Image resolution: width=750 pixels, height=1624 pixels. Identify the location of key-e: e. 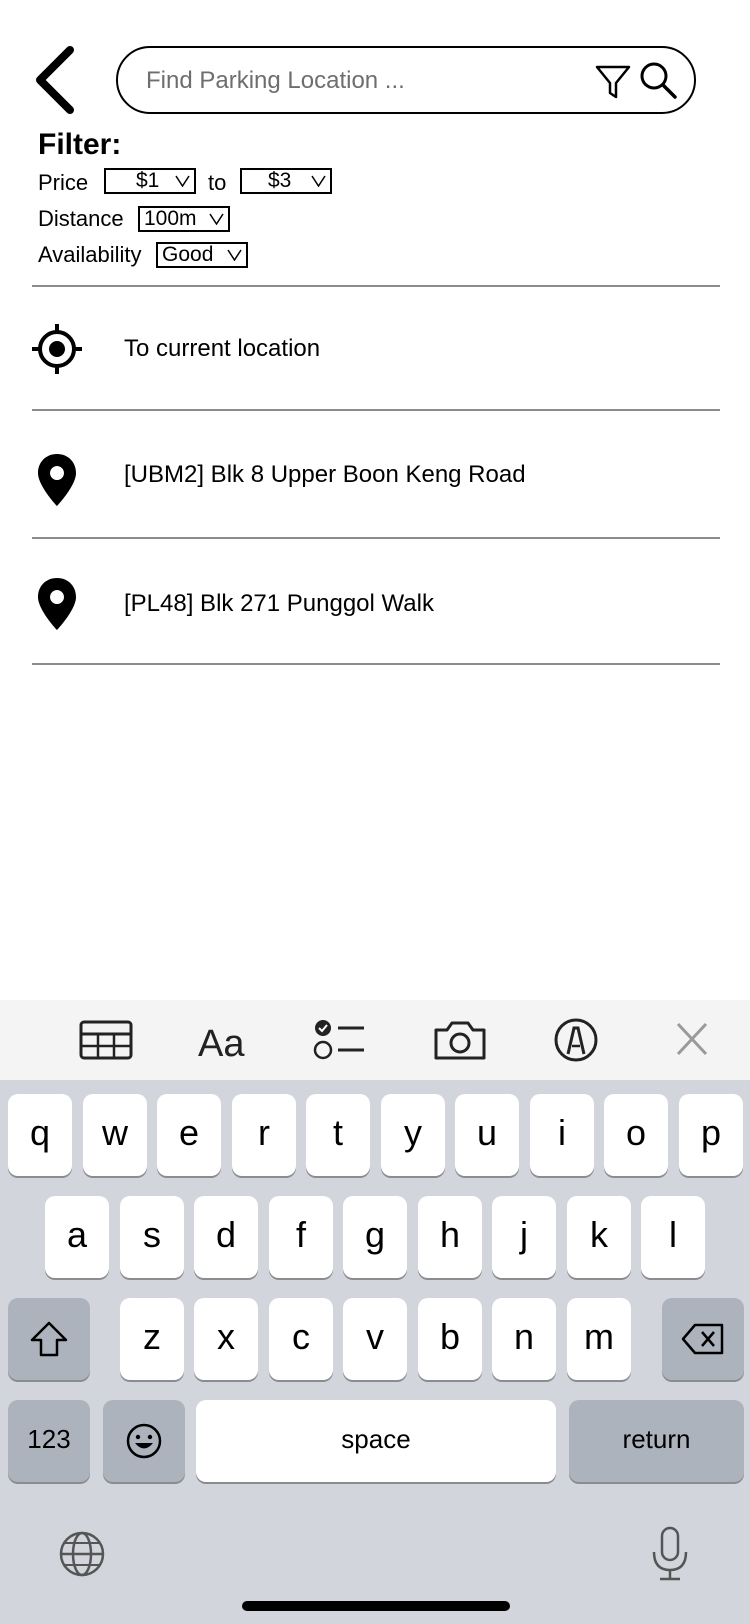
(189, 1135).